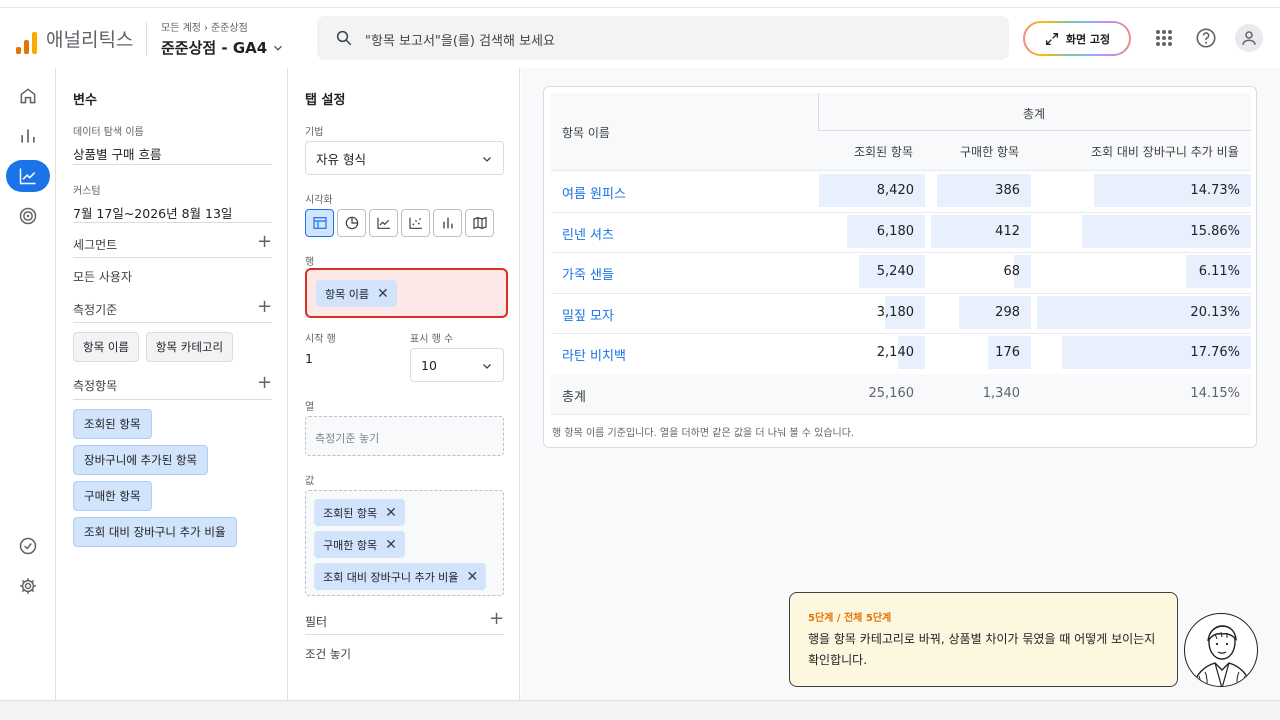  What do you see at coordinates (883, 151) in the screenshot?
I see `column-header: 조회된 항목` at bounding box center [883, 151].